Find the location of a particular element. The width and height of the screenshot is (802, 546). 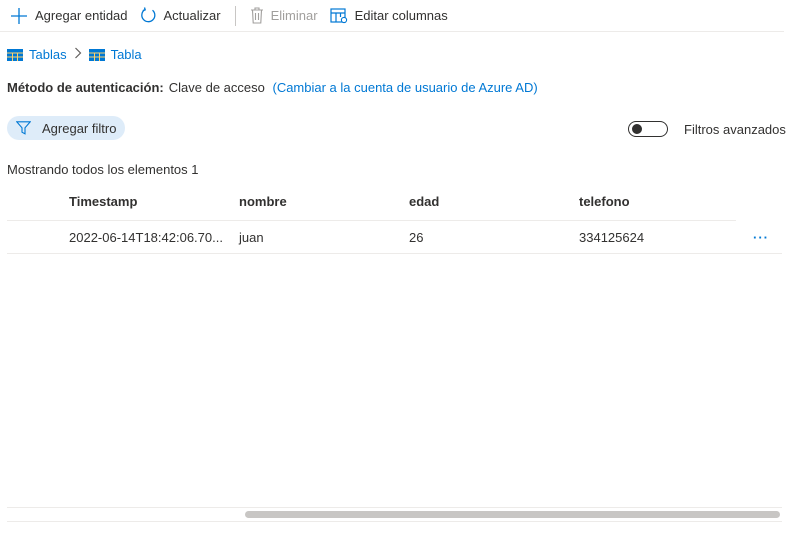

edit-columns-button: Editar columnas is located at coordinates (389, 15).